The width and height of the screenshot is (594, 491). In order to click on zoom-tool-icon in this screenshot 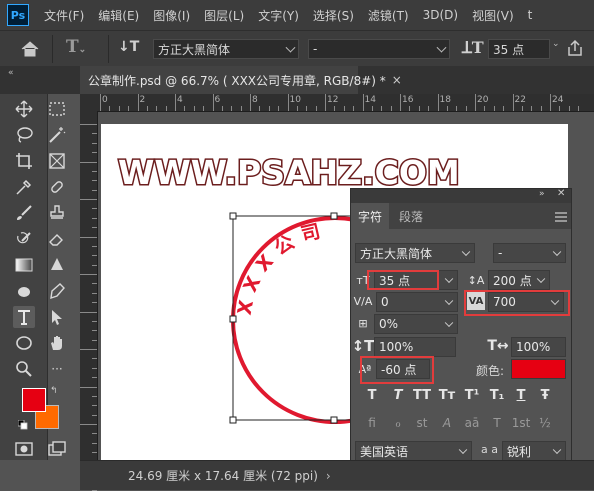, I will do `click(24, 369)`.